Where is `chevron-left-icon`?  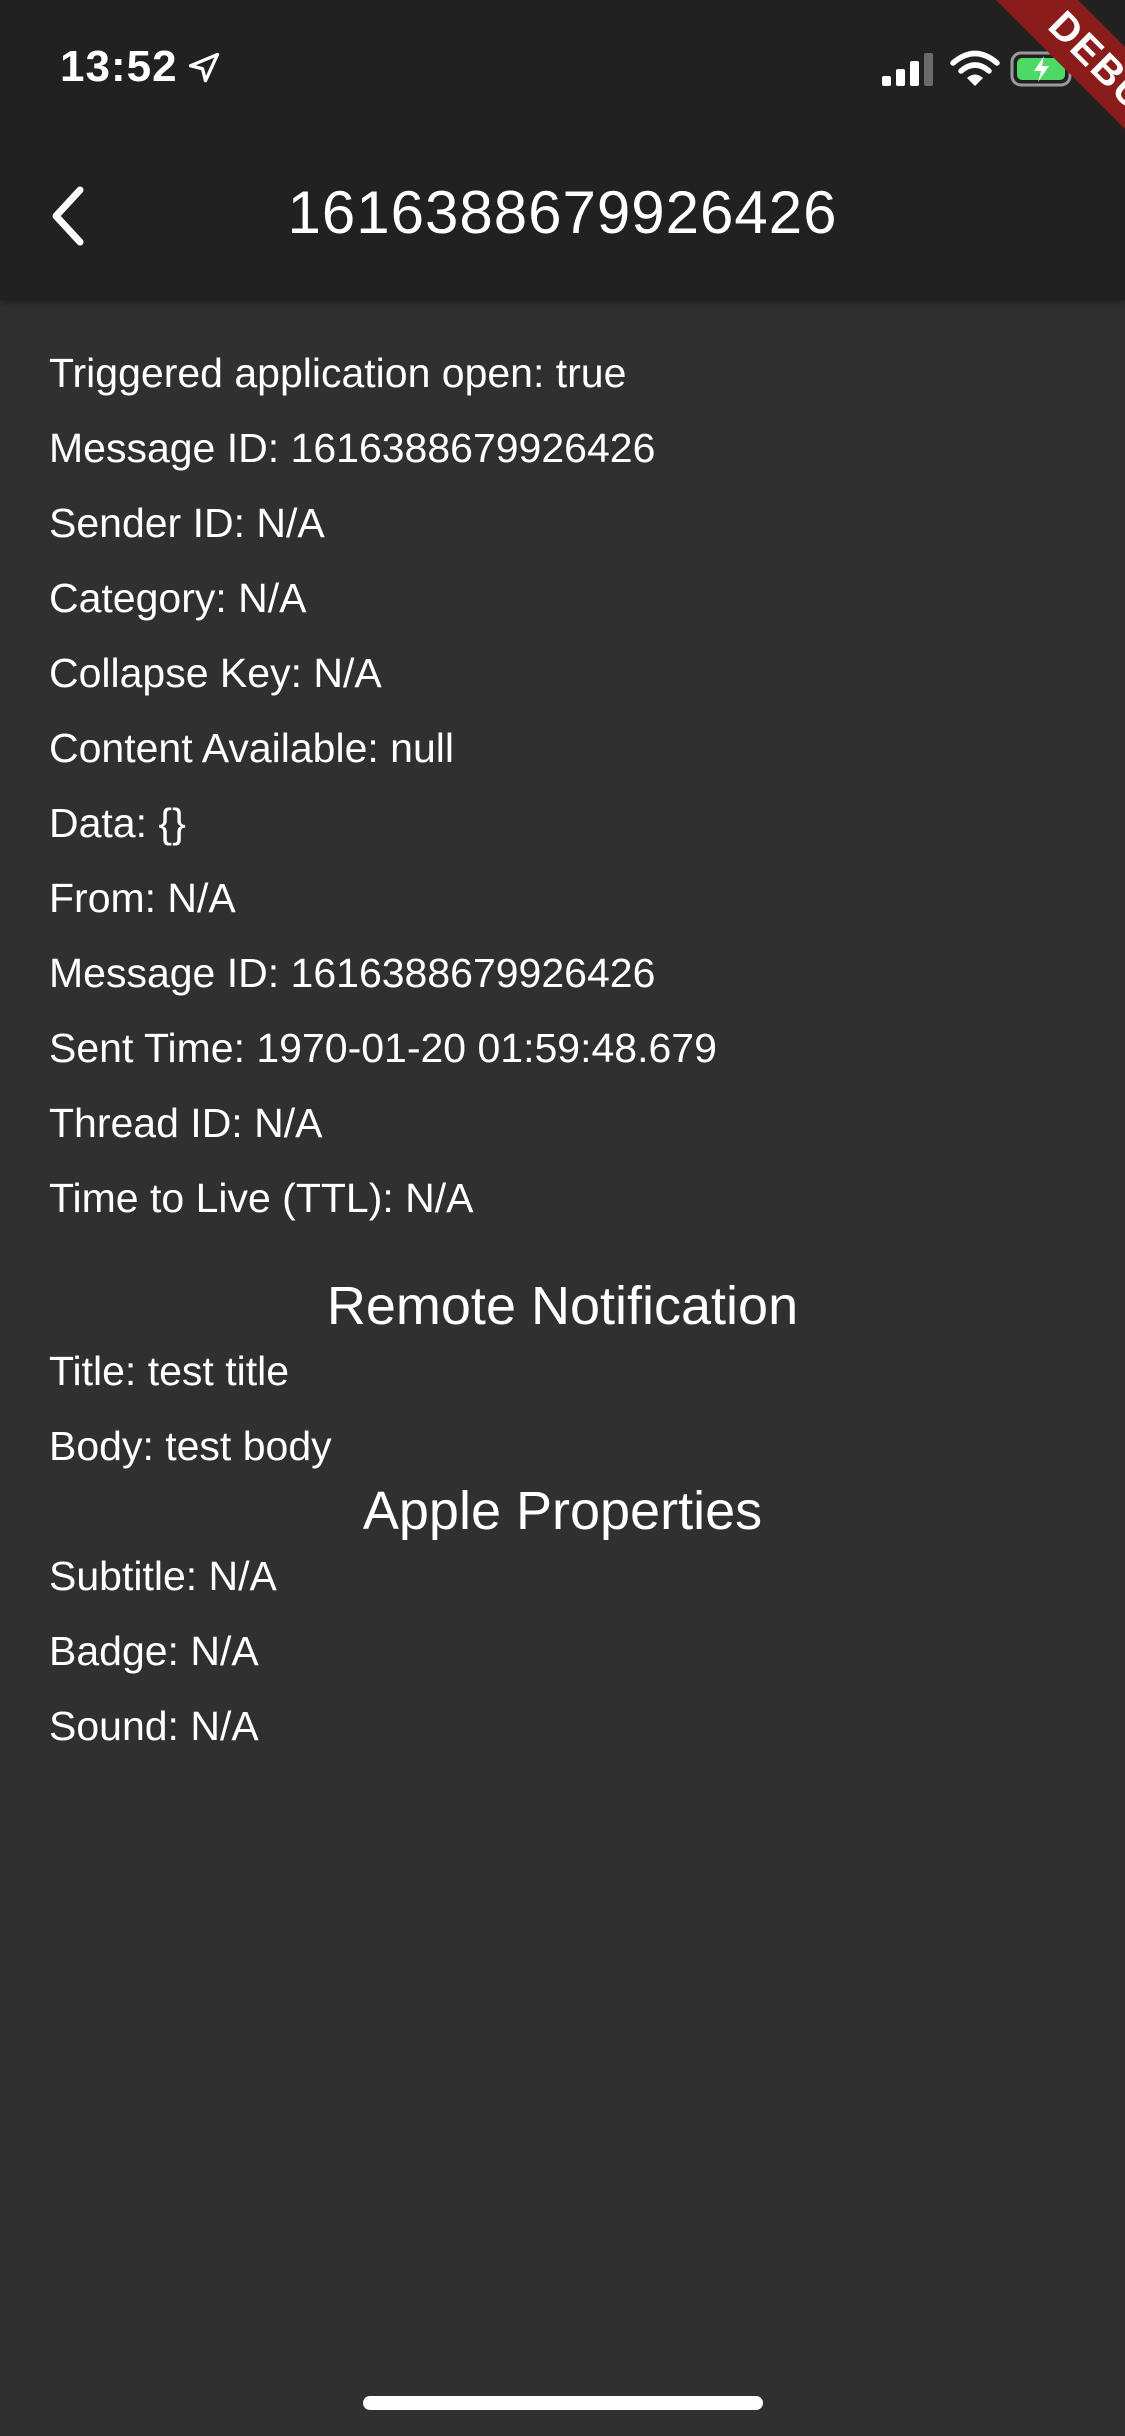
chevron-left-icon is located at coordinates (68, 216).